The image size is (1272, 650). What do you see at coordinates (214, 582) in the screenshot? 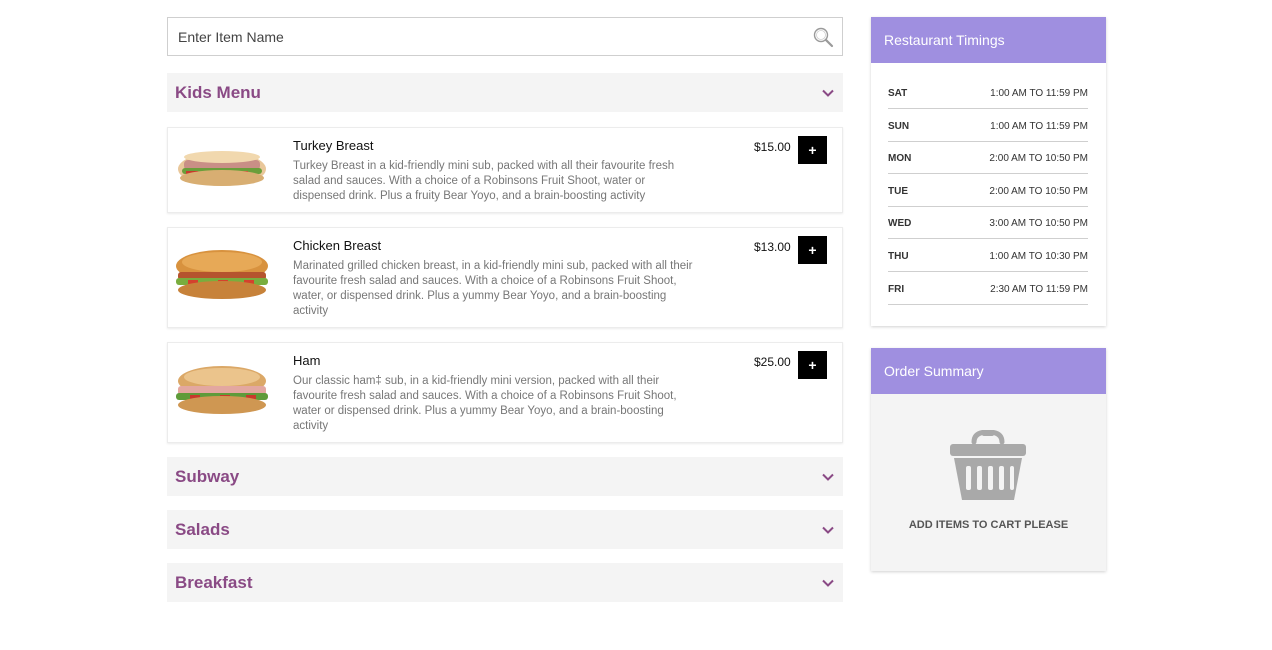
I see `category-title: Breakfast` at bounding box center [214, 582].